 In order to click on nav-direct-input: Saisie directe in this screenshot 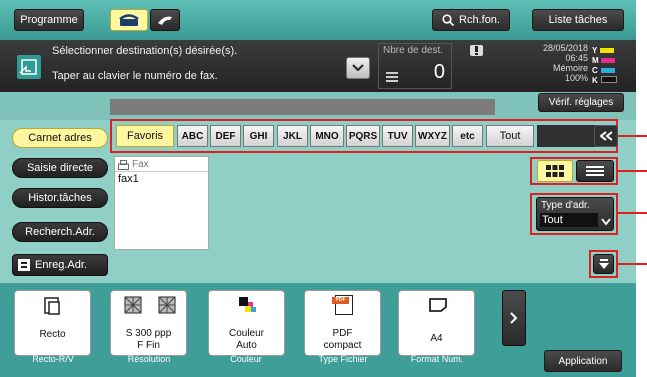, I will do `click(60, 168)`.